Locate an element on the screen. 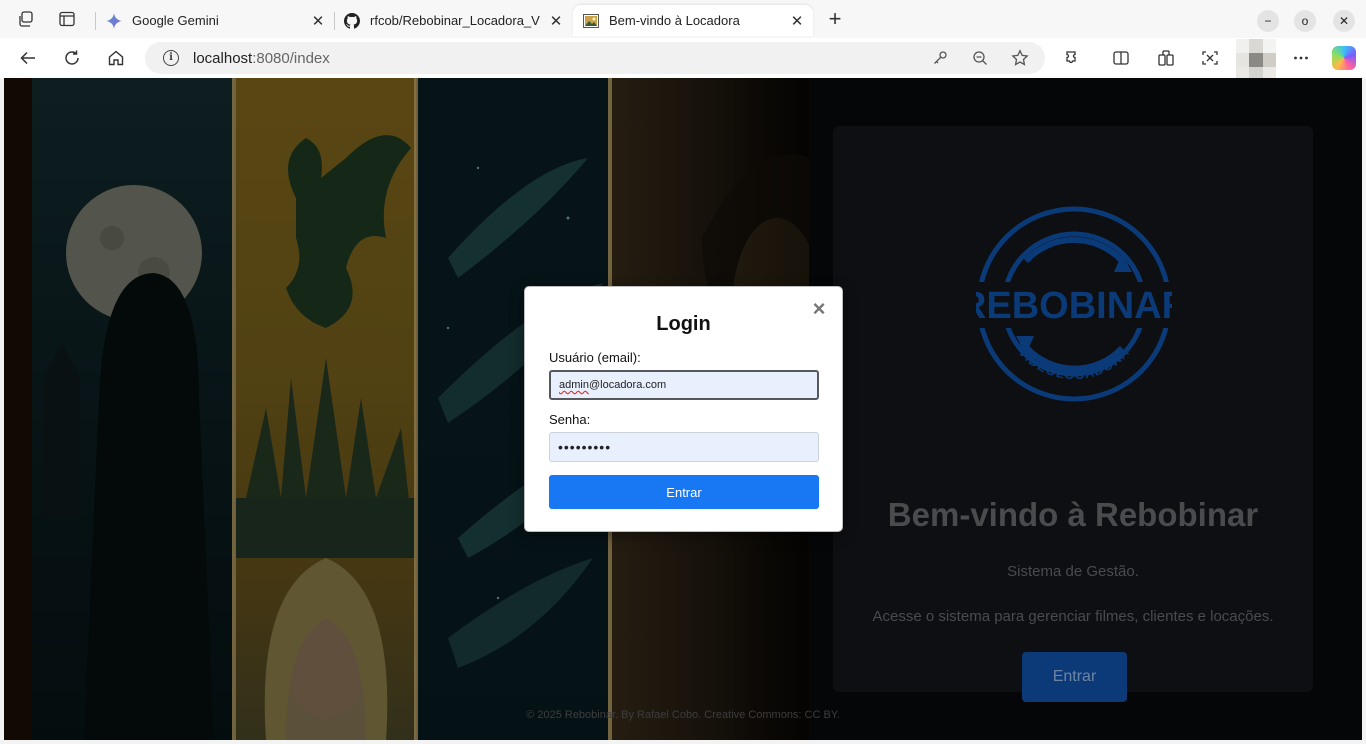 This screenshot has height=744, width=1366. split-screen-icon is located at coordinates (1121, 58).